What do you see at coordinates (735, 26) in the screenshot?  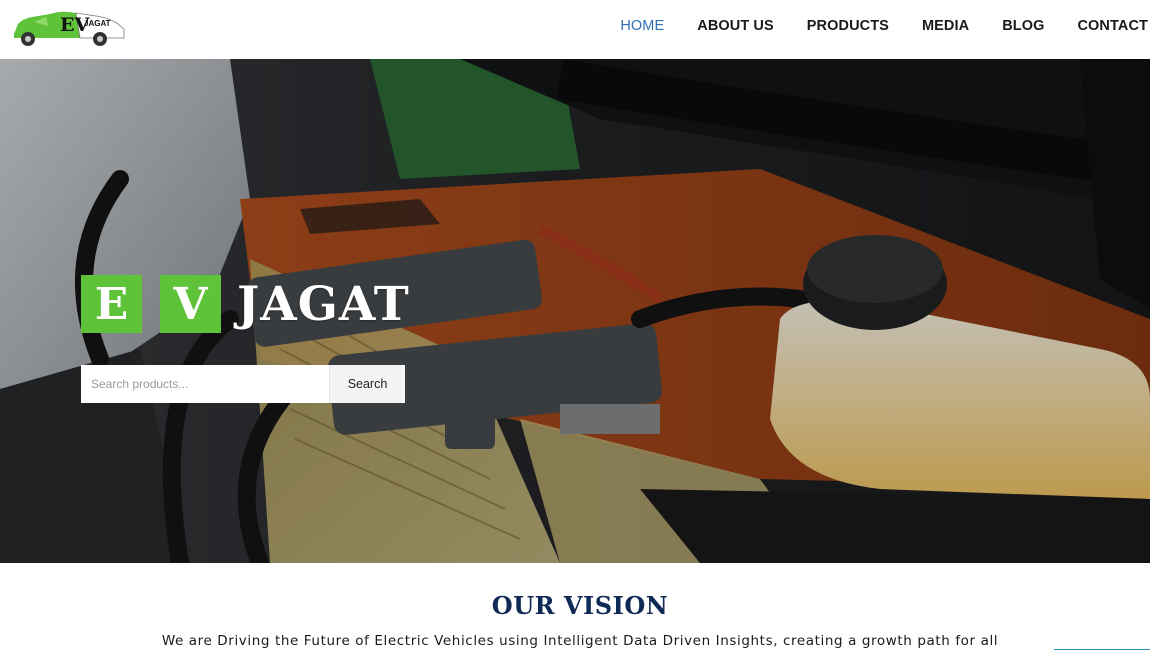 I see `nav-about-us: ABOUT US` at bounding box center [735, 26].